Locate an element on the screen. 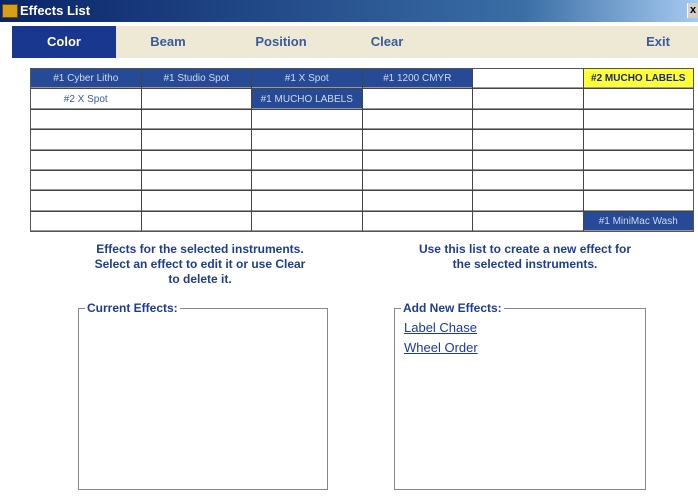 This screenshot has width=698, height=501. menu-bar: Color Beam Position Clear Exit is located at coordinates (355, 42).